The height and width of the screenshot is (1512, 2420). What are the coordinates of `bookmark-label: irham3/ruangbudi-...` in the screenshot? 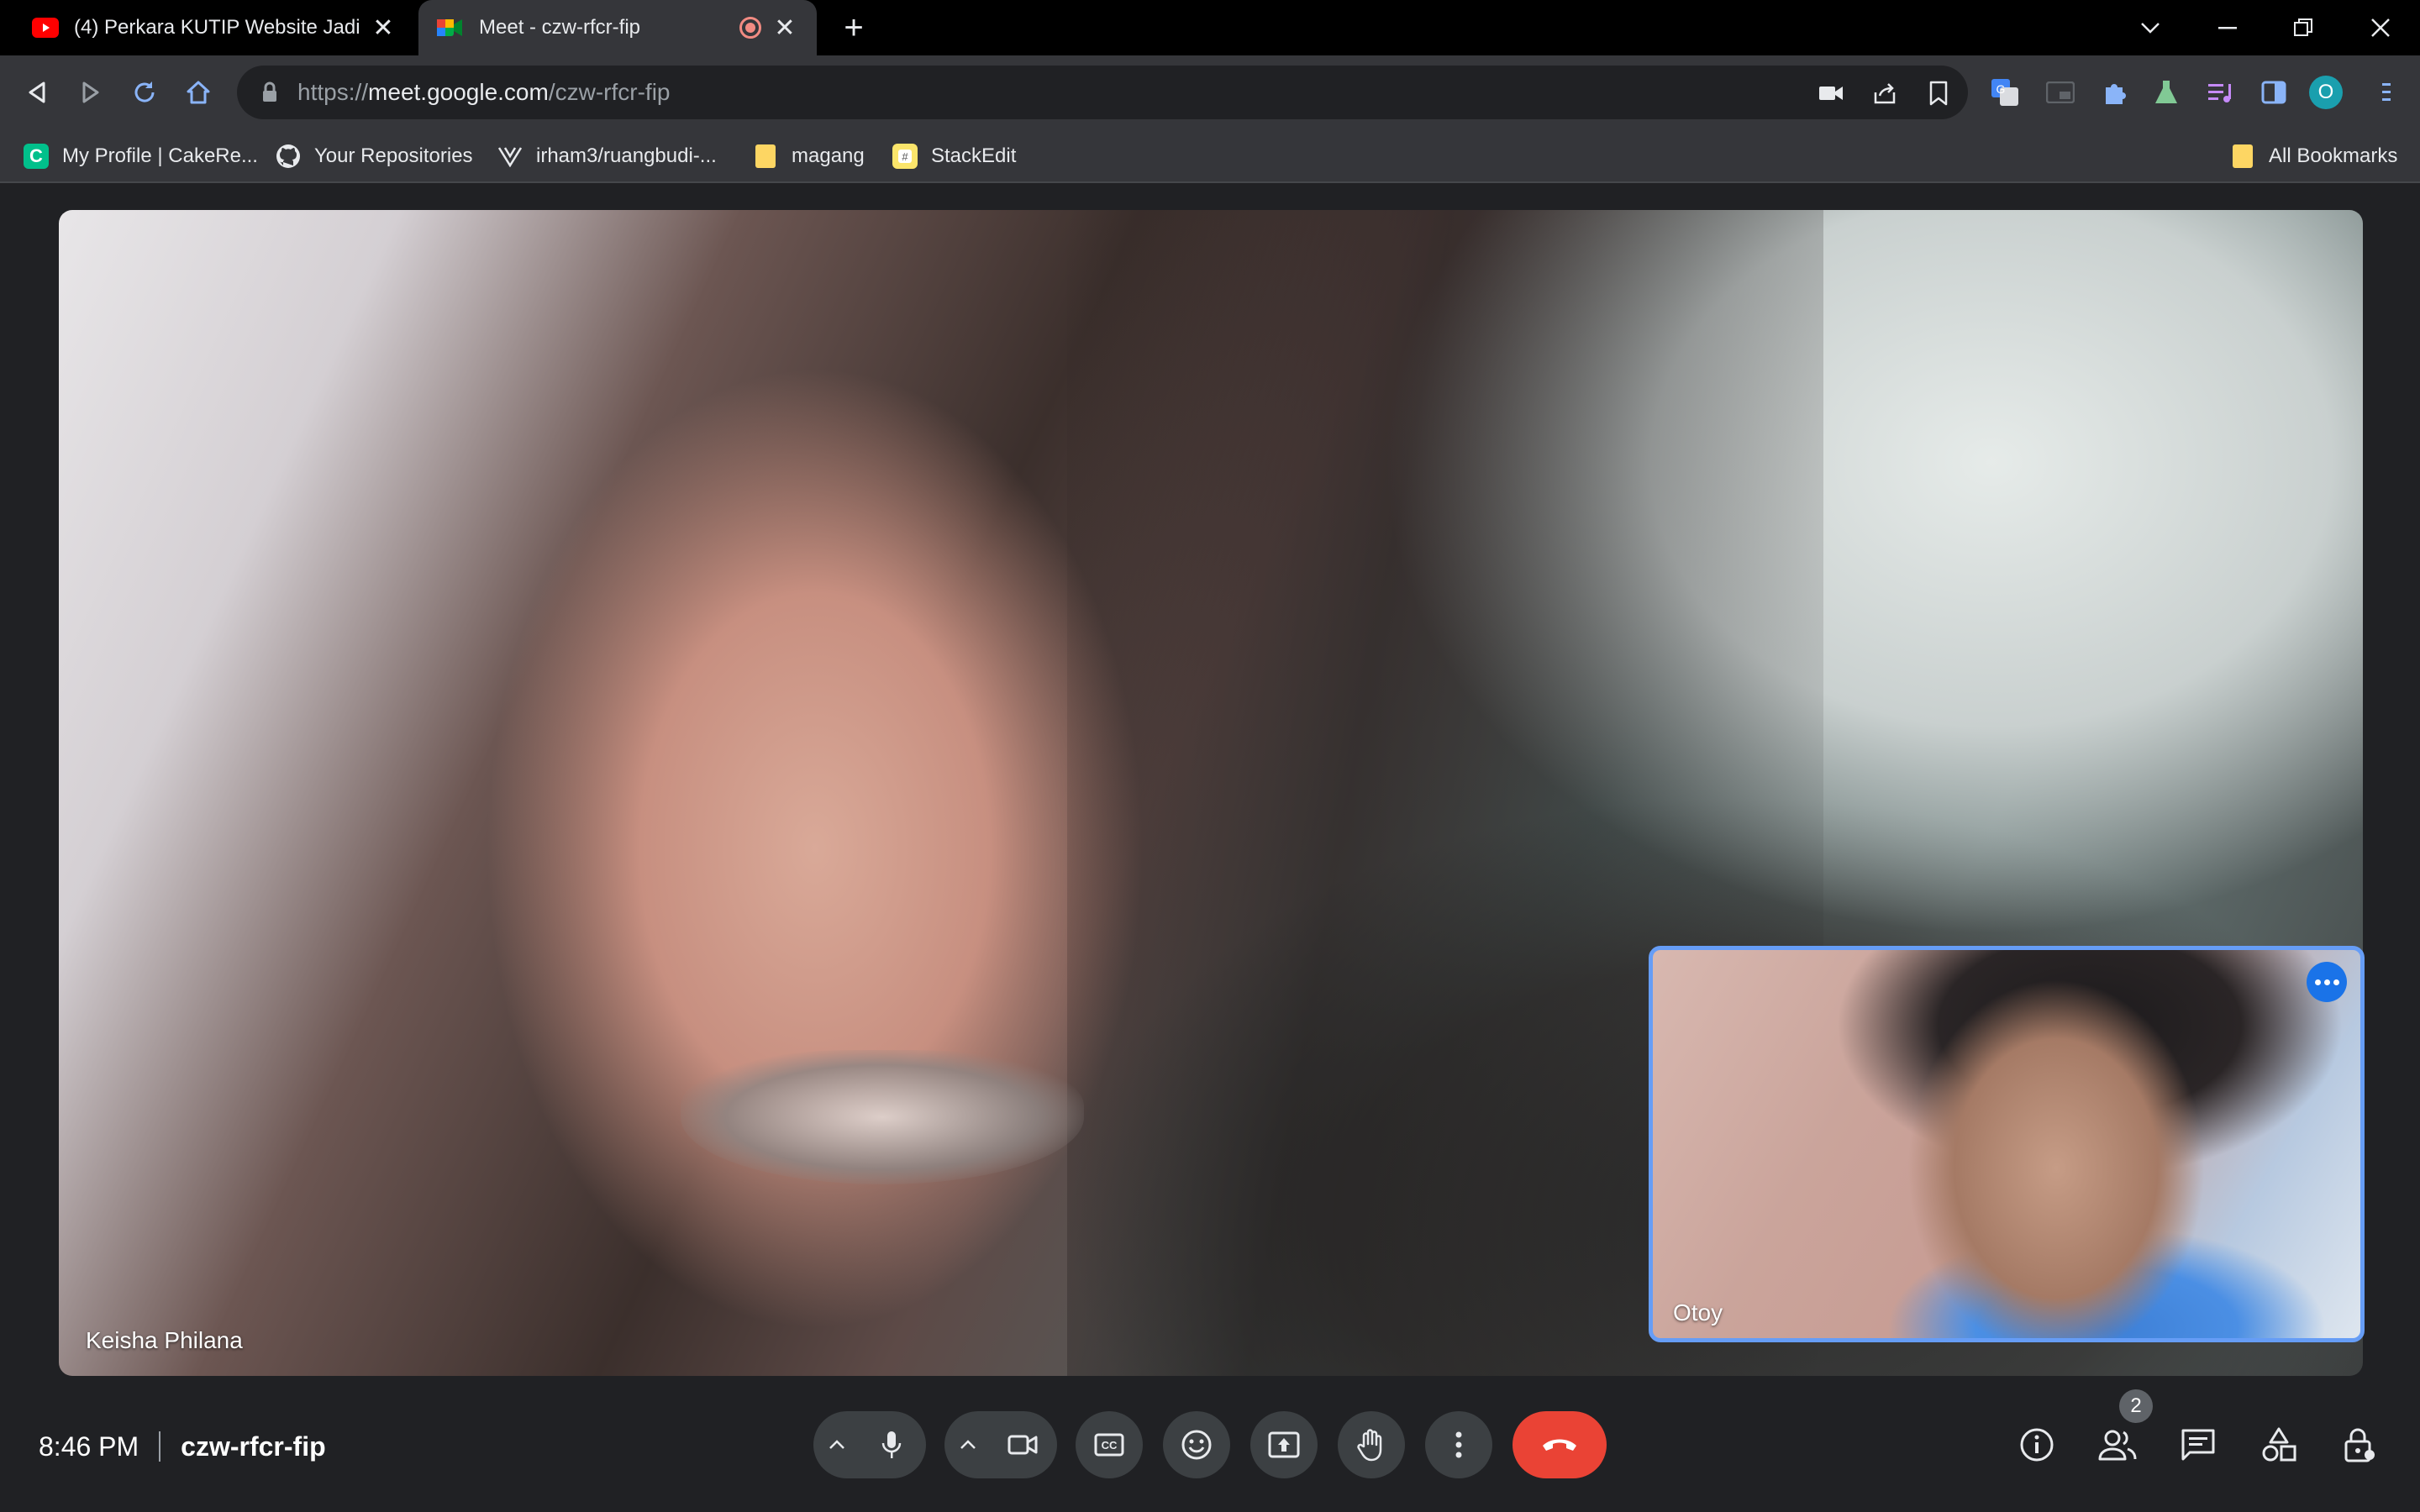 It's located at (627, 155).